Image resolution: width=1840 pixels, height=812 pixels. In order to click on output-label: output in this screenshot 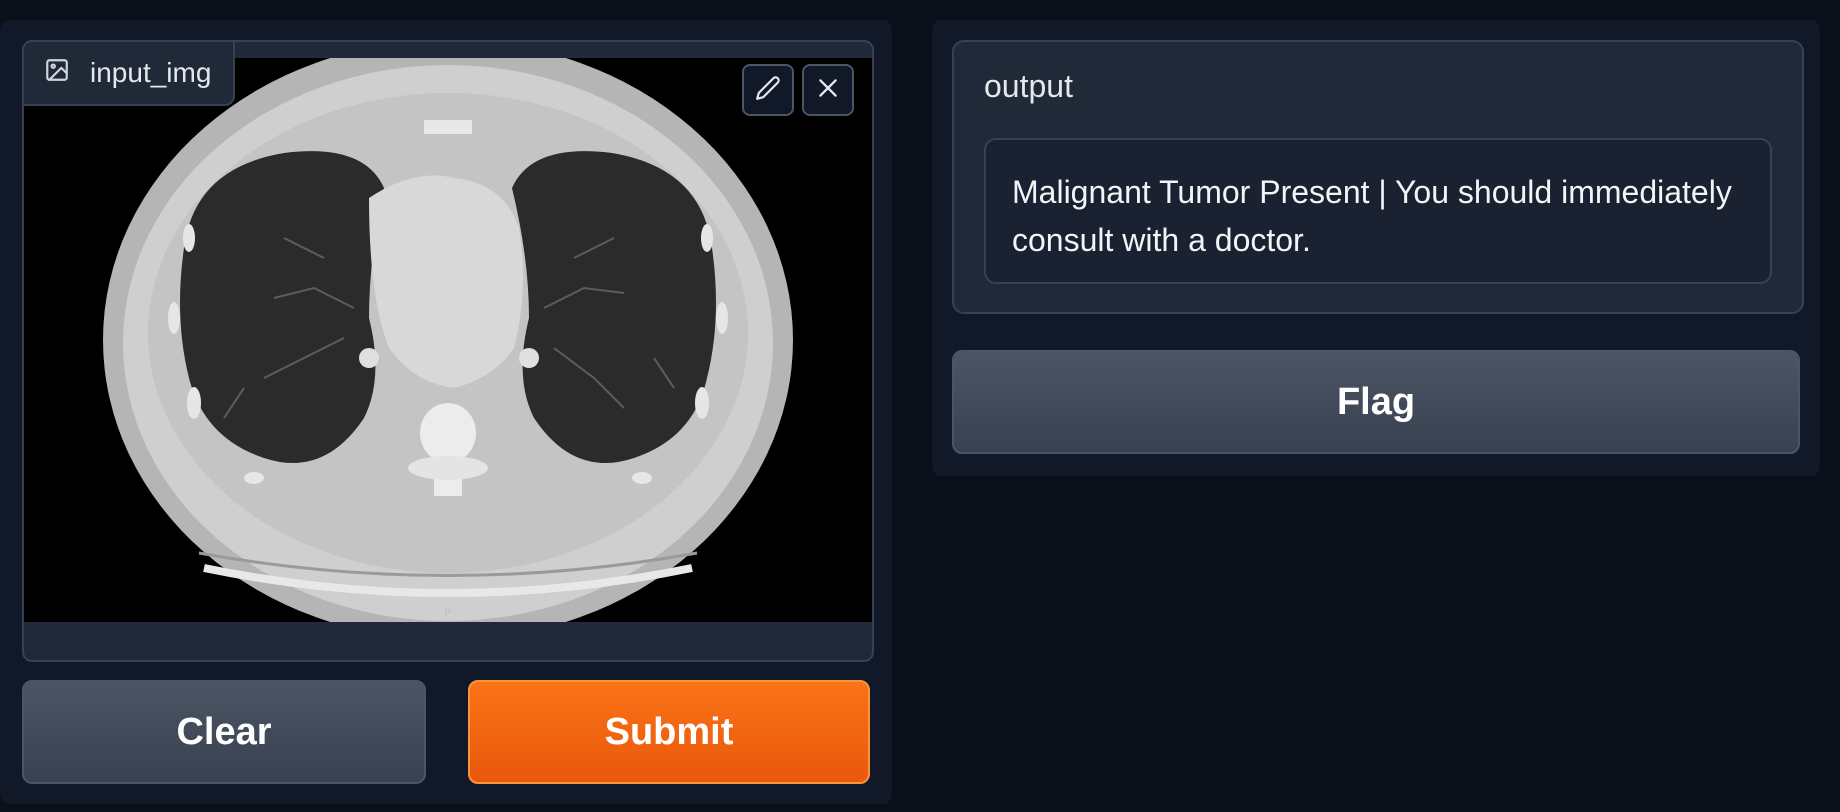, I will do `click(1028, 86)`.